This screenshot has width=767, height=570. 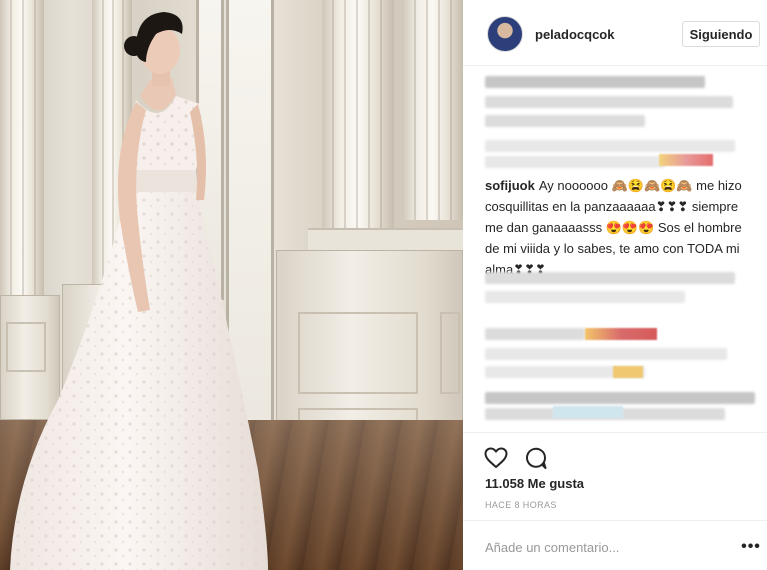 I want to click on post-timestamp: HACE 8 HORAS, so click(x=521, y=505).